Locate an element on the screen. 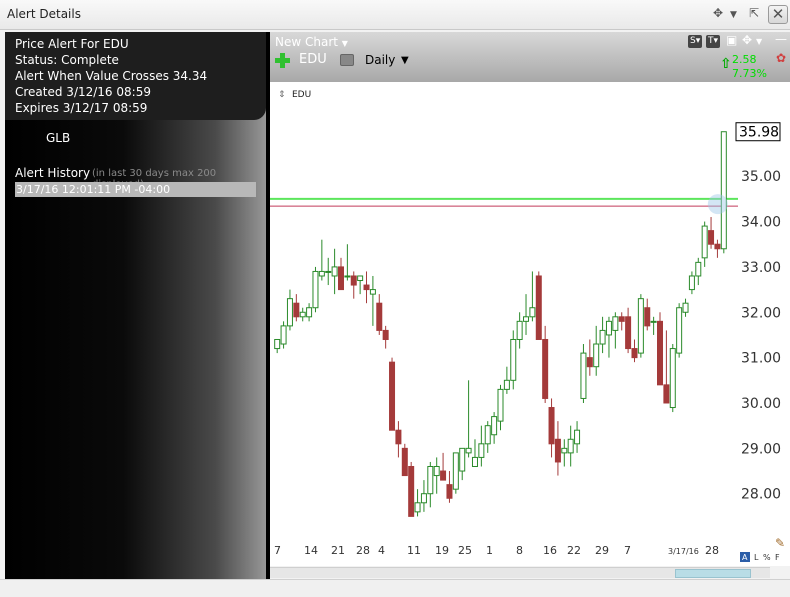  alert-expires: Expires 3/12/17 08:59 is located at coordinates (81, 108).